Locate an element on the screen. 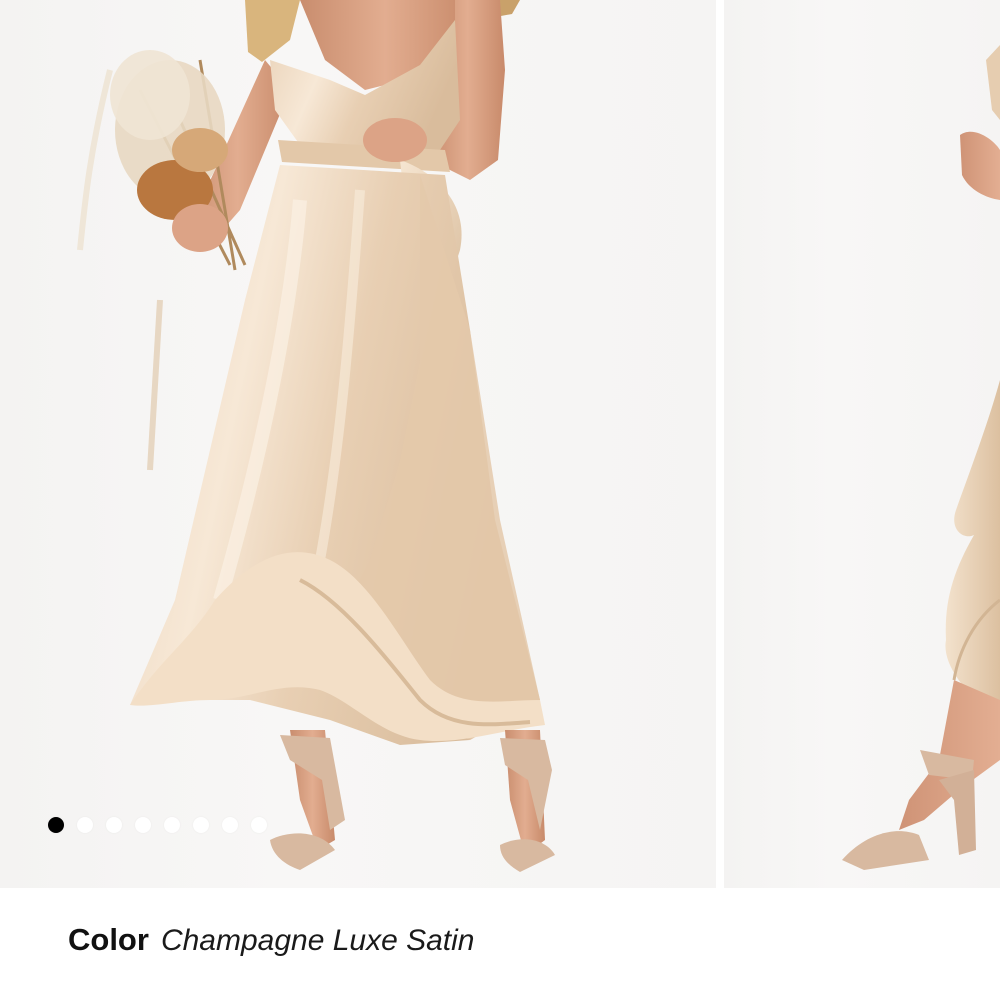 The width and height of the screenshot is (1000, 1000). color-label: Color is located at coordinates (108, 939).